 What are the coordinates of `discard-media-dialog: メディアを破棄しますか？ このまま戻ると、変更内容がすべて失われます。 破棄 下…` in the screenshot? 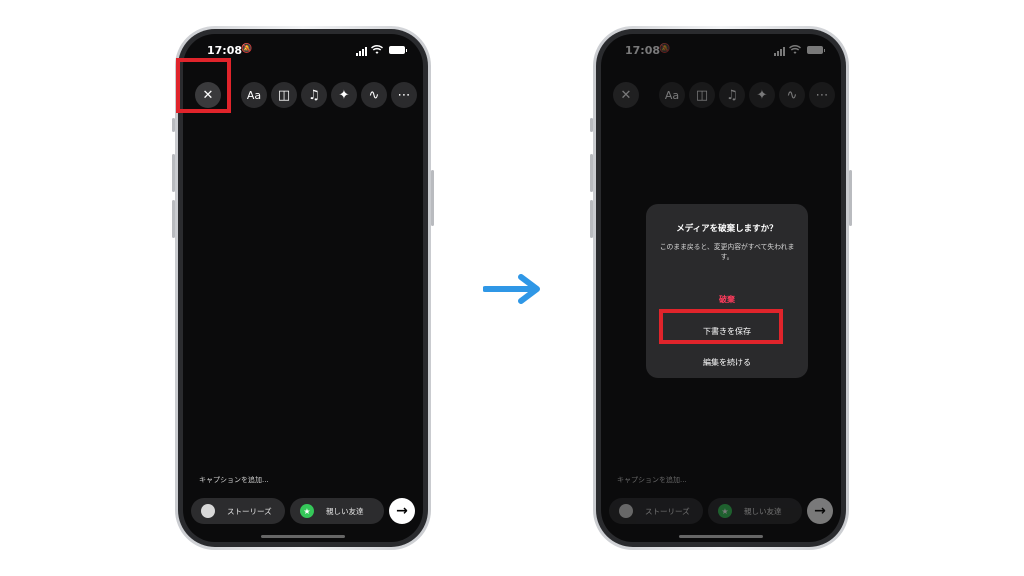 It's located at (727, 291).